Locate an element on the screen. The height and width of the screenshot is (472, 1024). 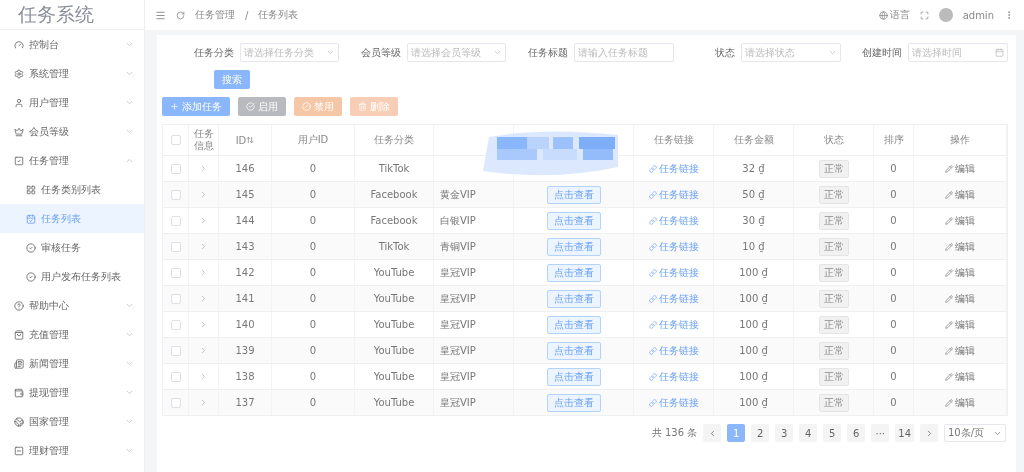
sidebar-subitem: 用户发布任务列表 is located at coordinates (72, 276).